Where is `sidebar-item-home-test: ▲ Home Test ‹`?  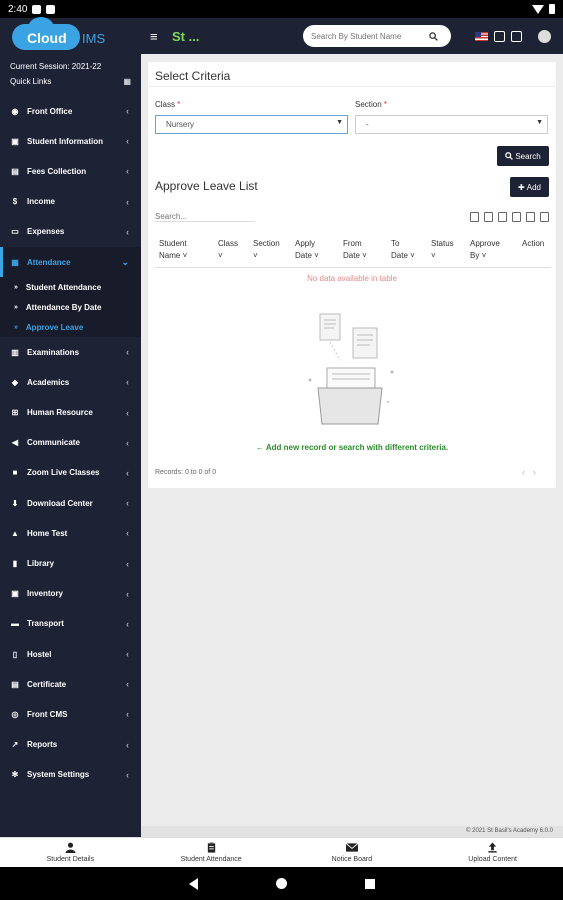 sidebar-item-home-test: ▲ Home Test ‹ is located at coordinates (70, 533).